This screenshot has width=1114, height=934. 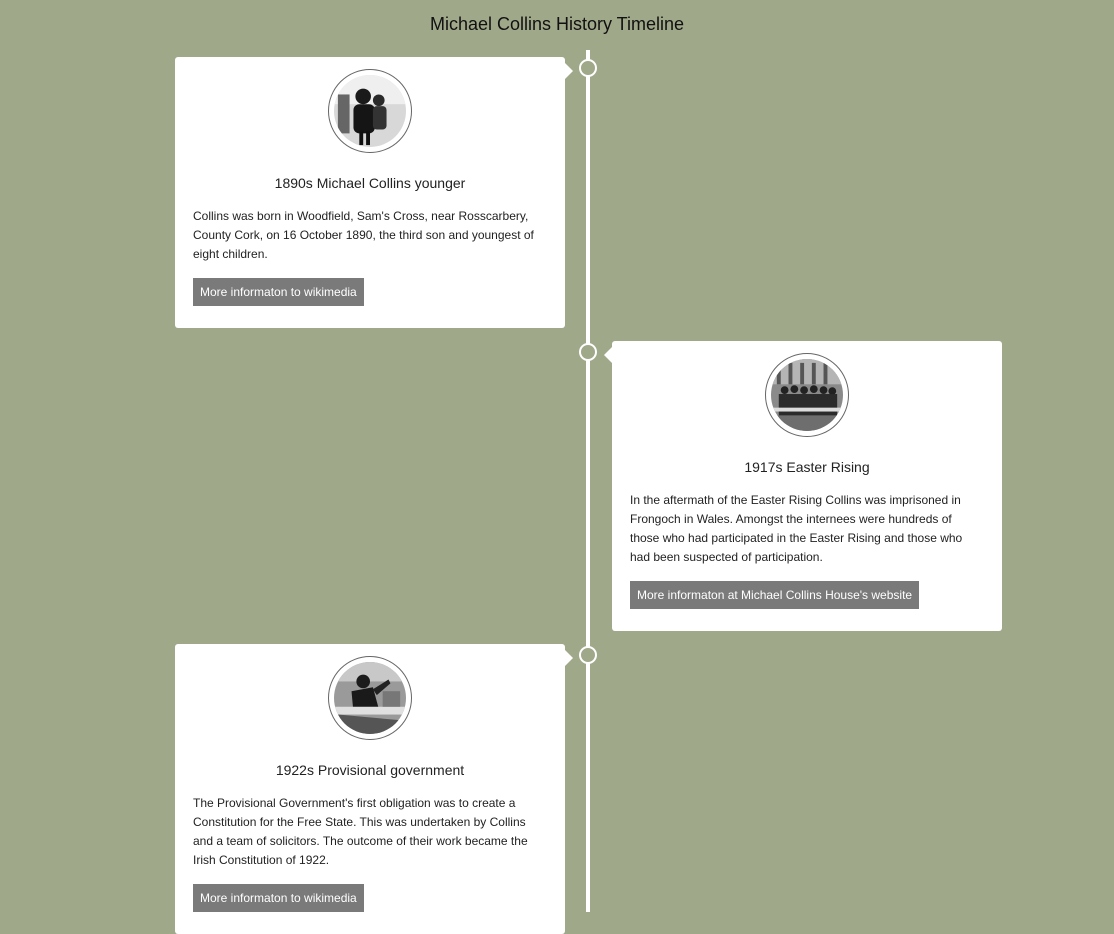 What do you see at coordinates (588, 481) in the screenshot?
I see `timeline-line` at bounding box center [588, 481].